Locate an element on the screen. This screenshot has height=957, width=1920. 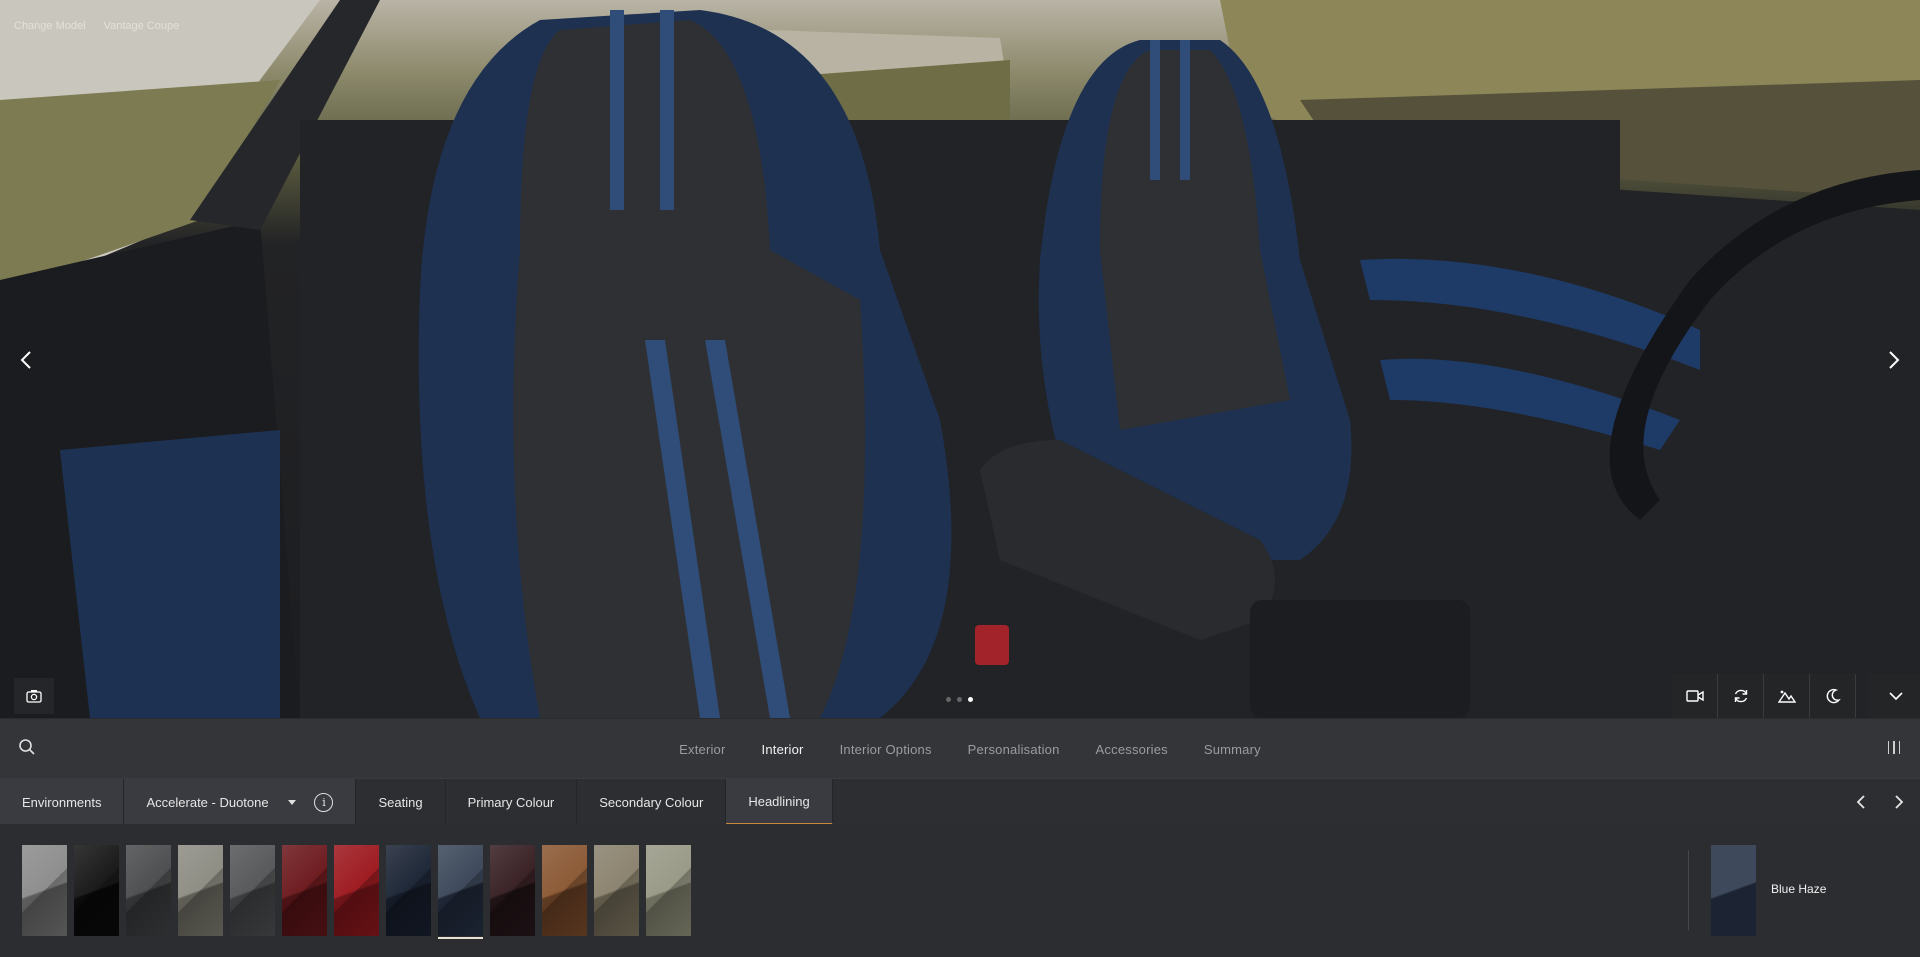
view-toolbar is located at coordinates (1796, 696).